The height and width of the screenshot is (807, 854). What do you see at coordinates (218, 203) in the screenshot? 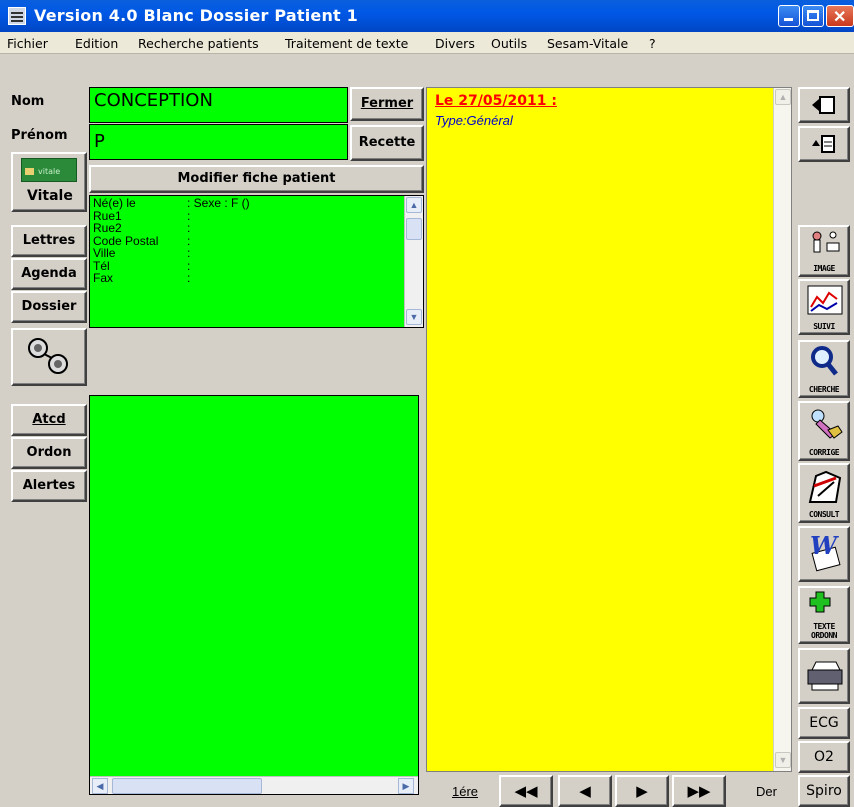
I see `info-value: : Sexe : F ()` at bounding box center [218, 203].